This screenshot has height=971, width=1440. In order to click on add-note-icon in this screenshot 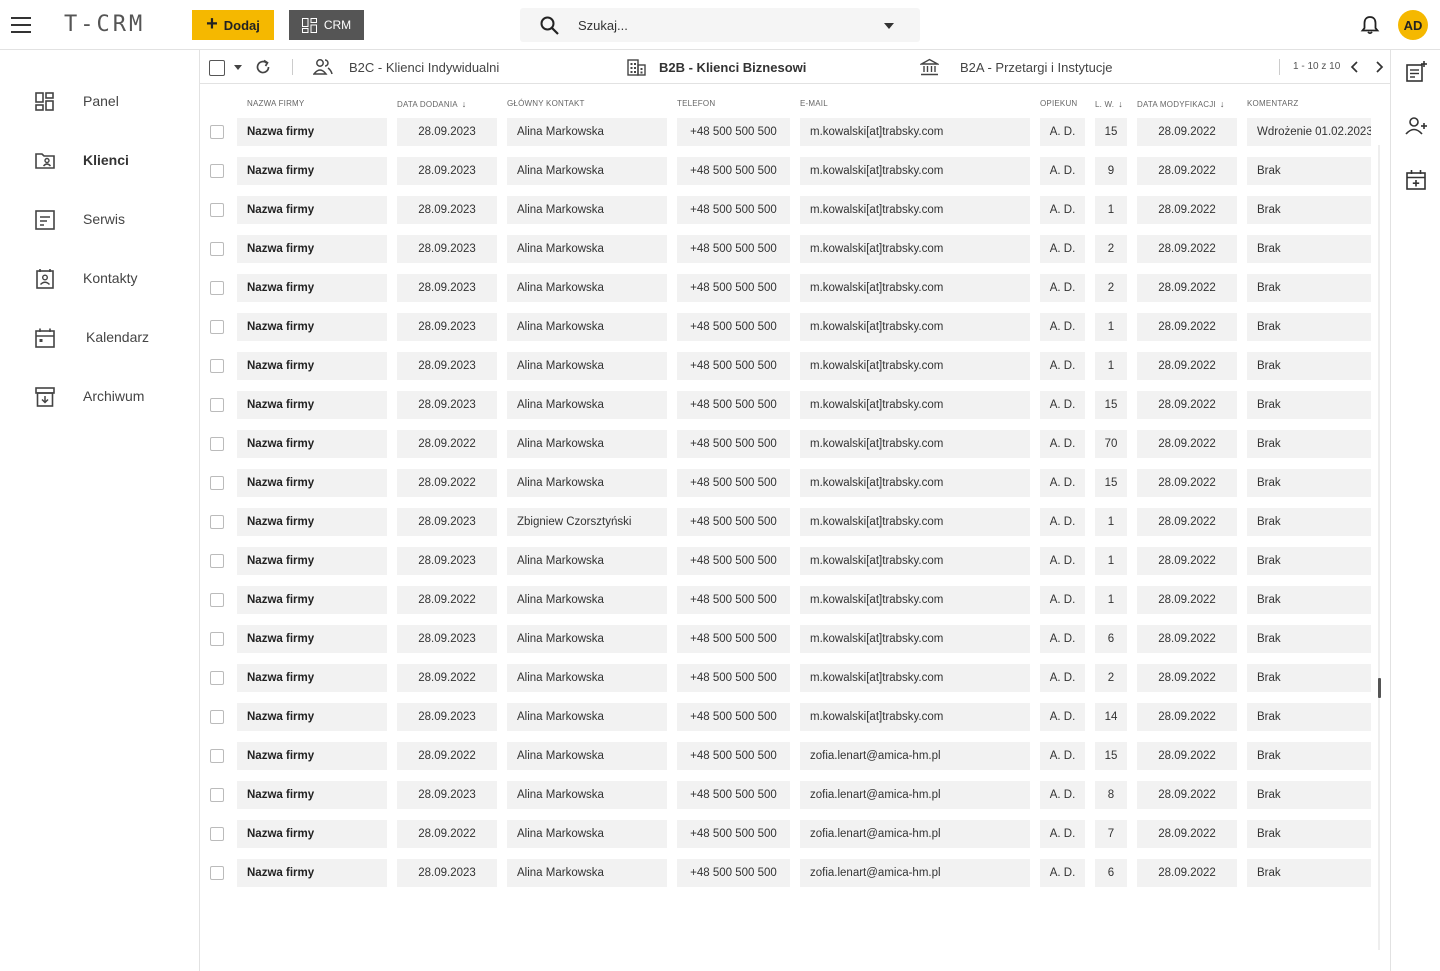, I will do `click(1416, 72)`.